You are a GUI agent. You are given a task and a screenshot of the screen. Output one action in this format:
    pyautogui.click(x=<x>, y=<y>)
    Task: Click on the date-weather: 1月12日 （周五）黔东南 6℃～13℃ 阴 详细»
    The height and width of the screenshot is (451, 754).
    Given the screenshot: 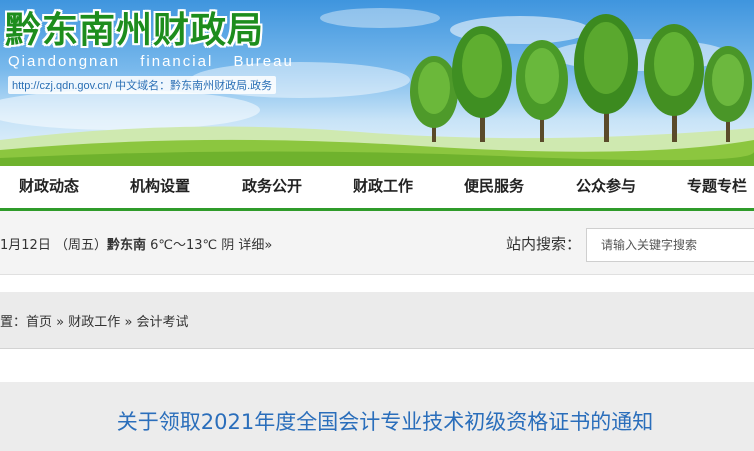 What is the action you would take?
    pyautogui.click(x=136, y=243)
    